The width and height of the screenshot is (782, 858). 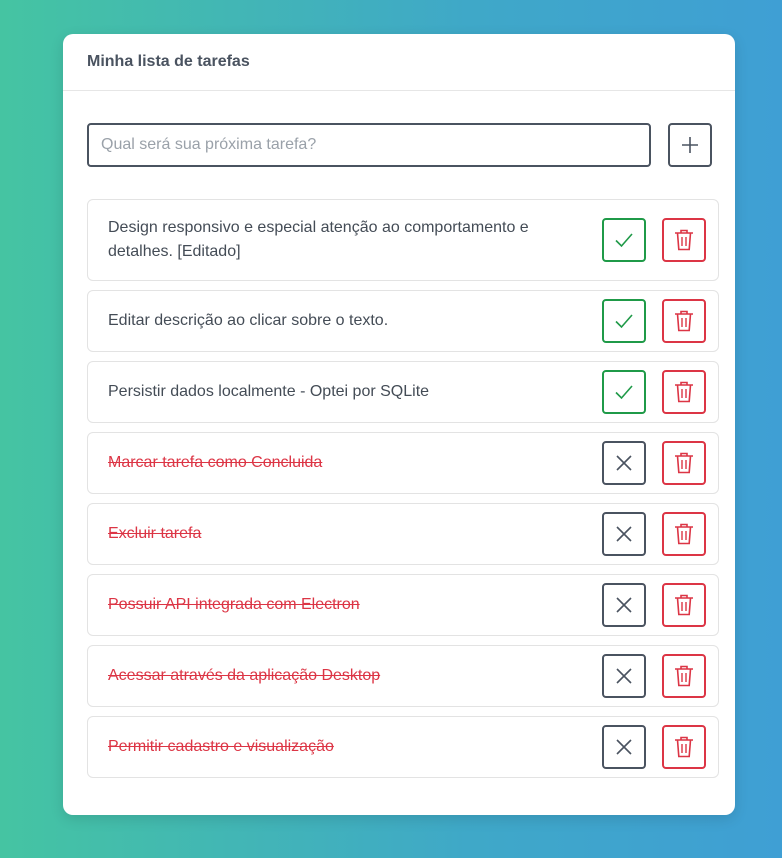 I want to click on task-text: Acessar através da aplicação Desktop, so click(x=345, y=676).